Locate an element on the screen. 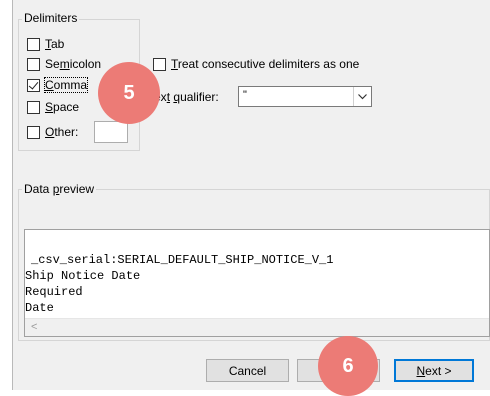 This screenshot has height=396, width=490. preview-line: Date is located at coordinates (39, 308).